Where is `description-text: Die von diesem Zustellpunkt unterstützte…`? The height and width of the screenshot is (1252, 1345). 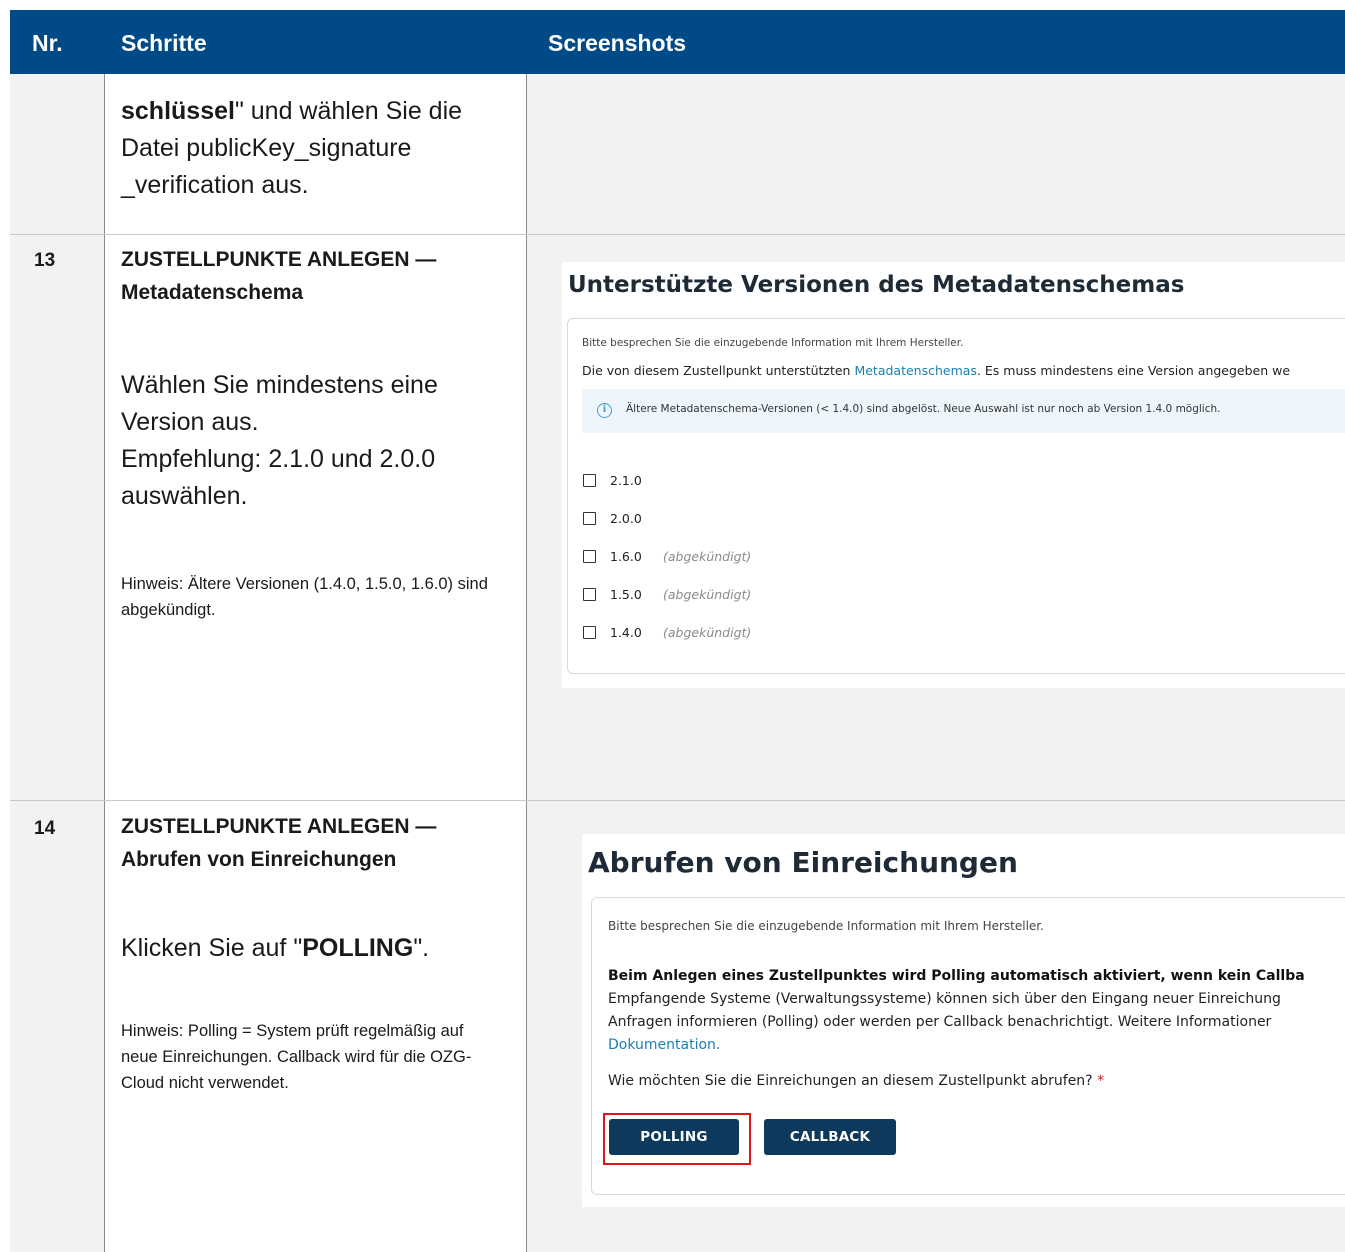 description-text: Die von diesem Zustellpunkt unterstützte… is located at coordinates (936, 370).